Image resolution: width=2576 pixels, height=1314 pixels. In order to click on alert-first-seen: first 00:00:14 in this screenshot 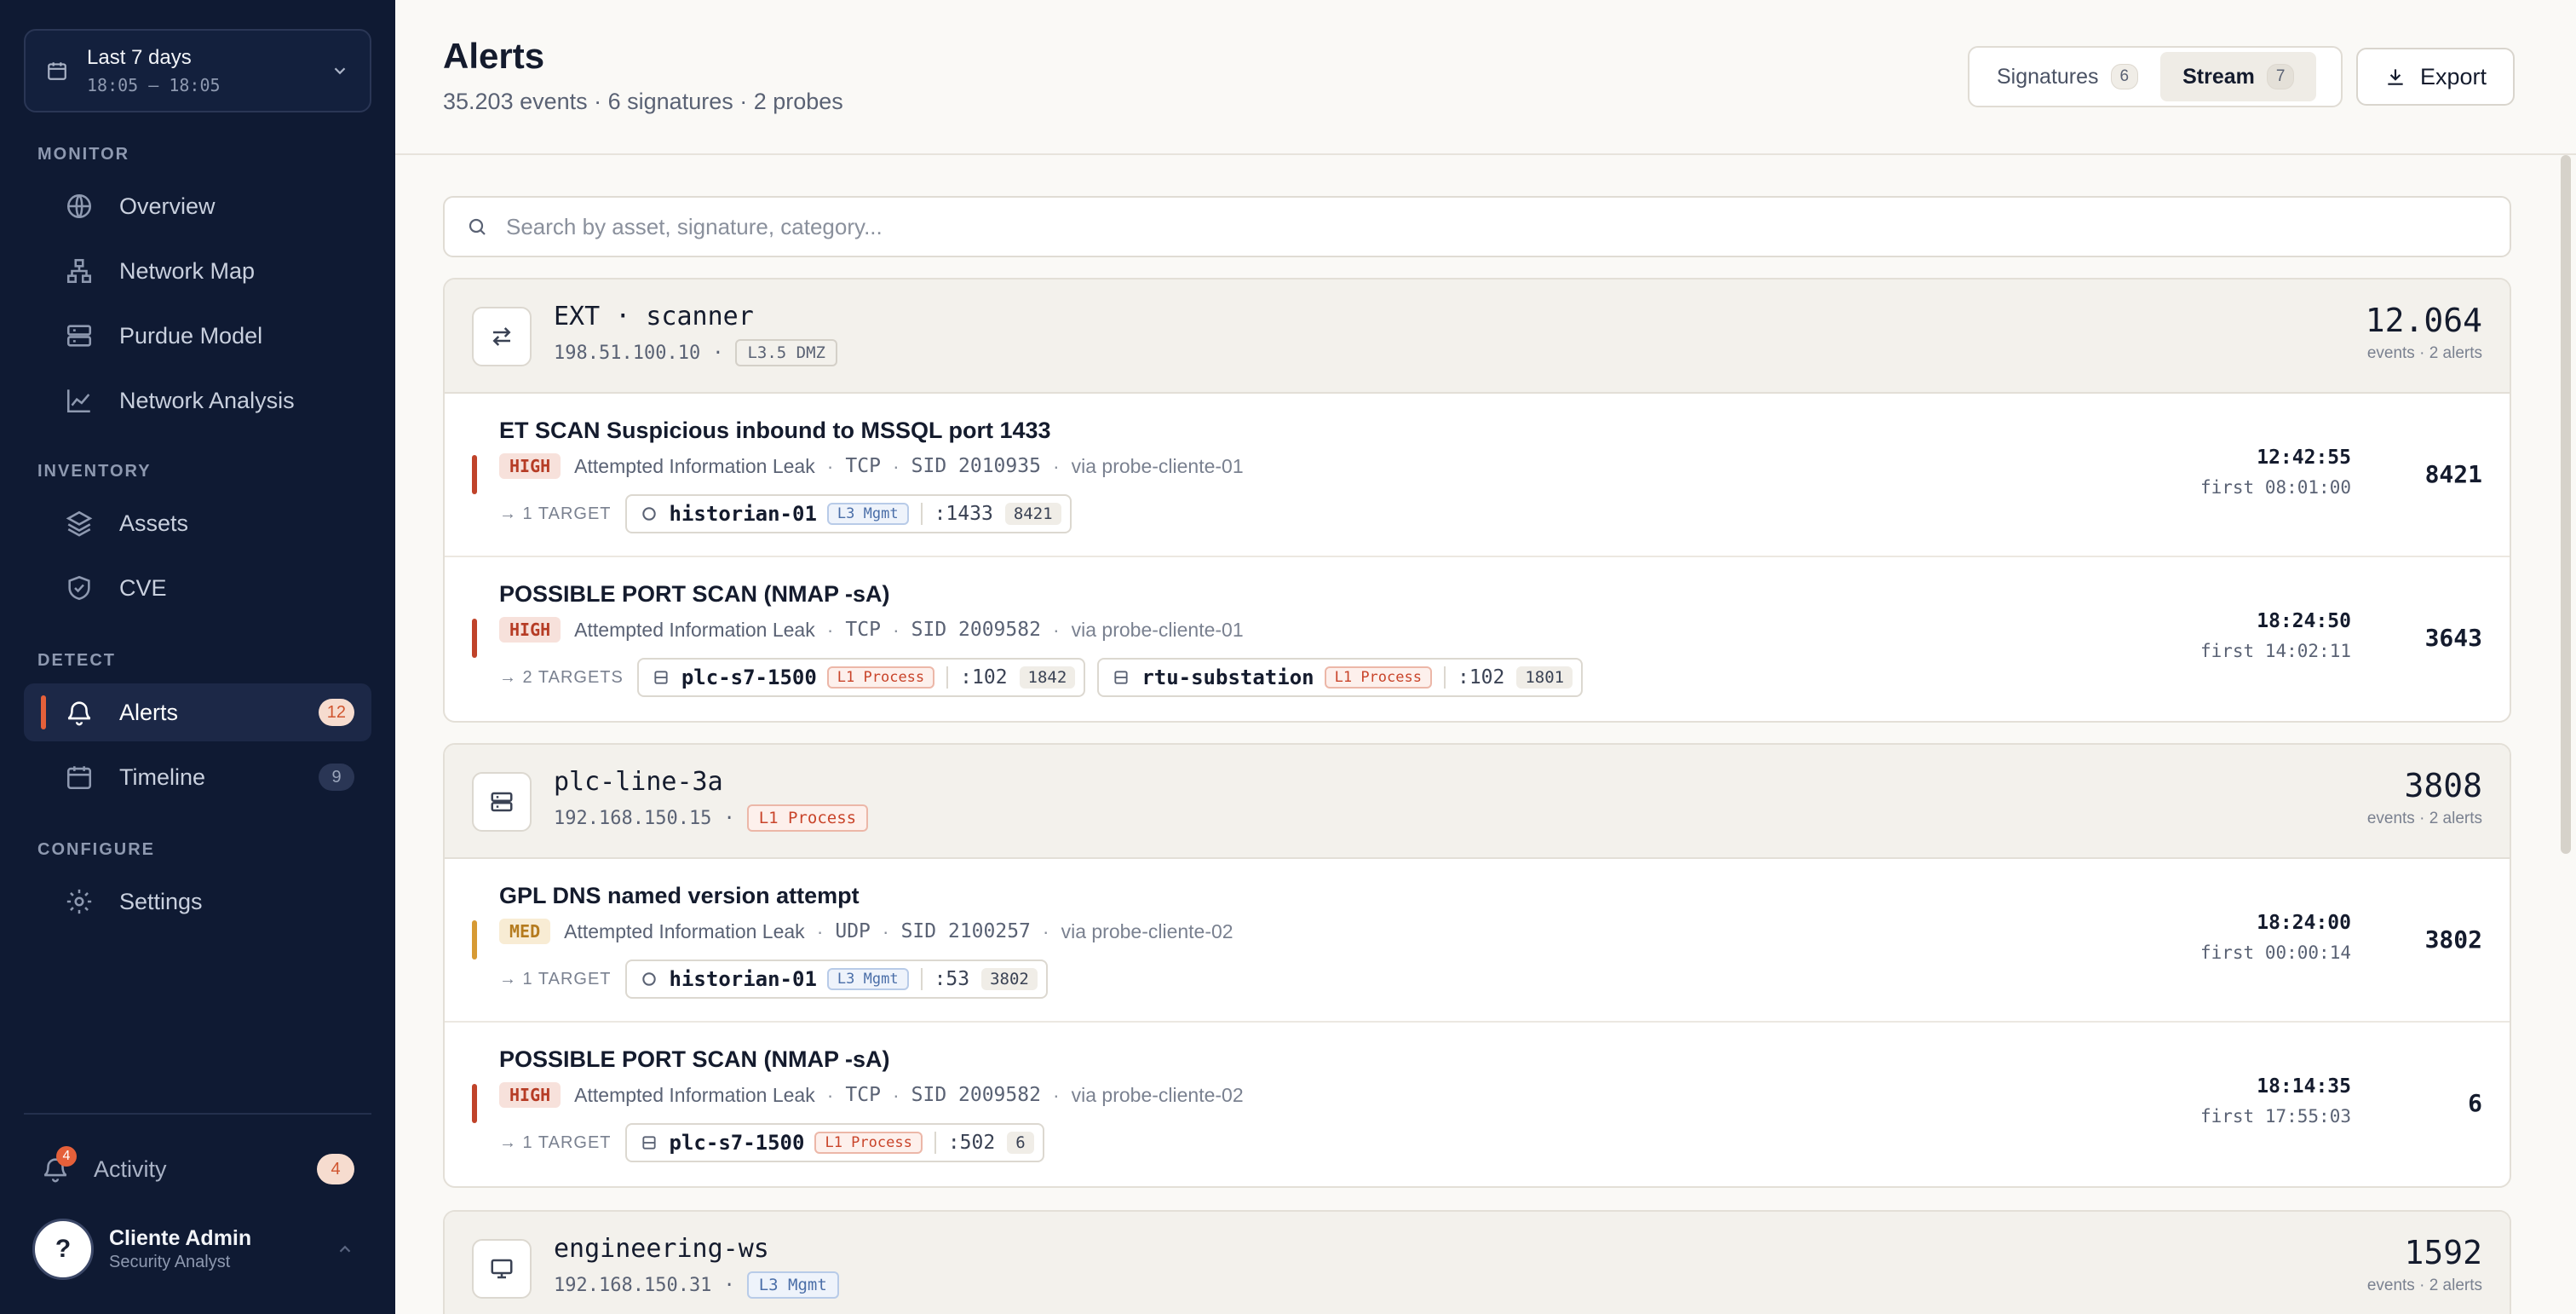, I will do `click(2275, 953)`.